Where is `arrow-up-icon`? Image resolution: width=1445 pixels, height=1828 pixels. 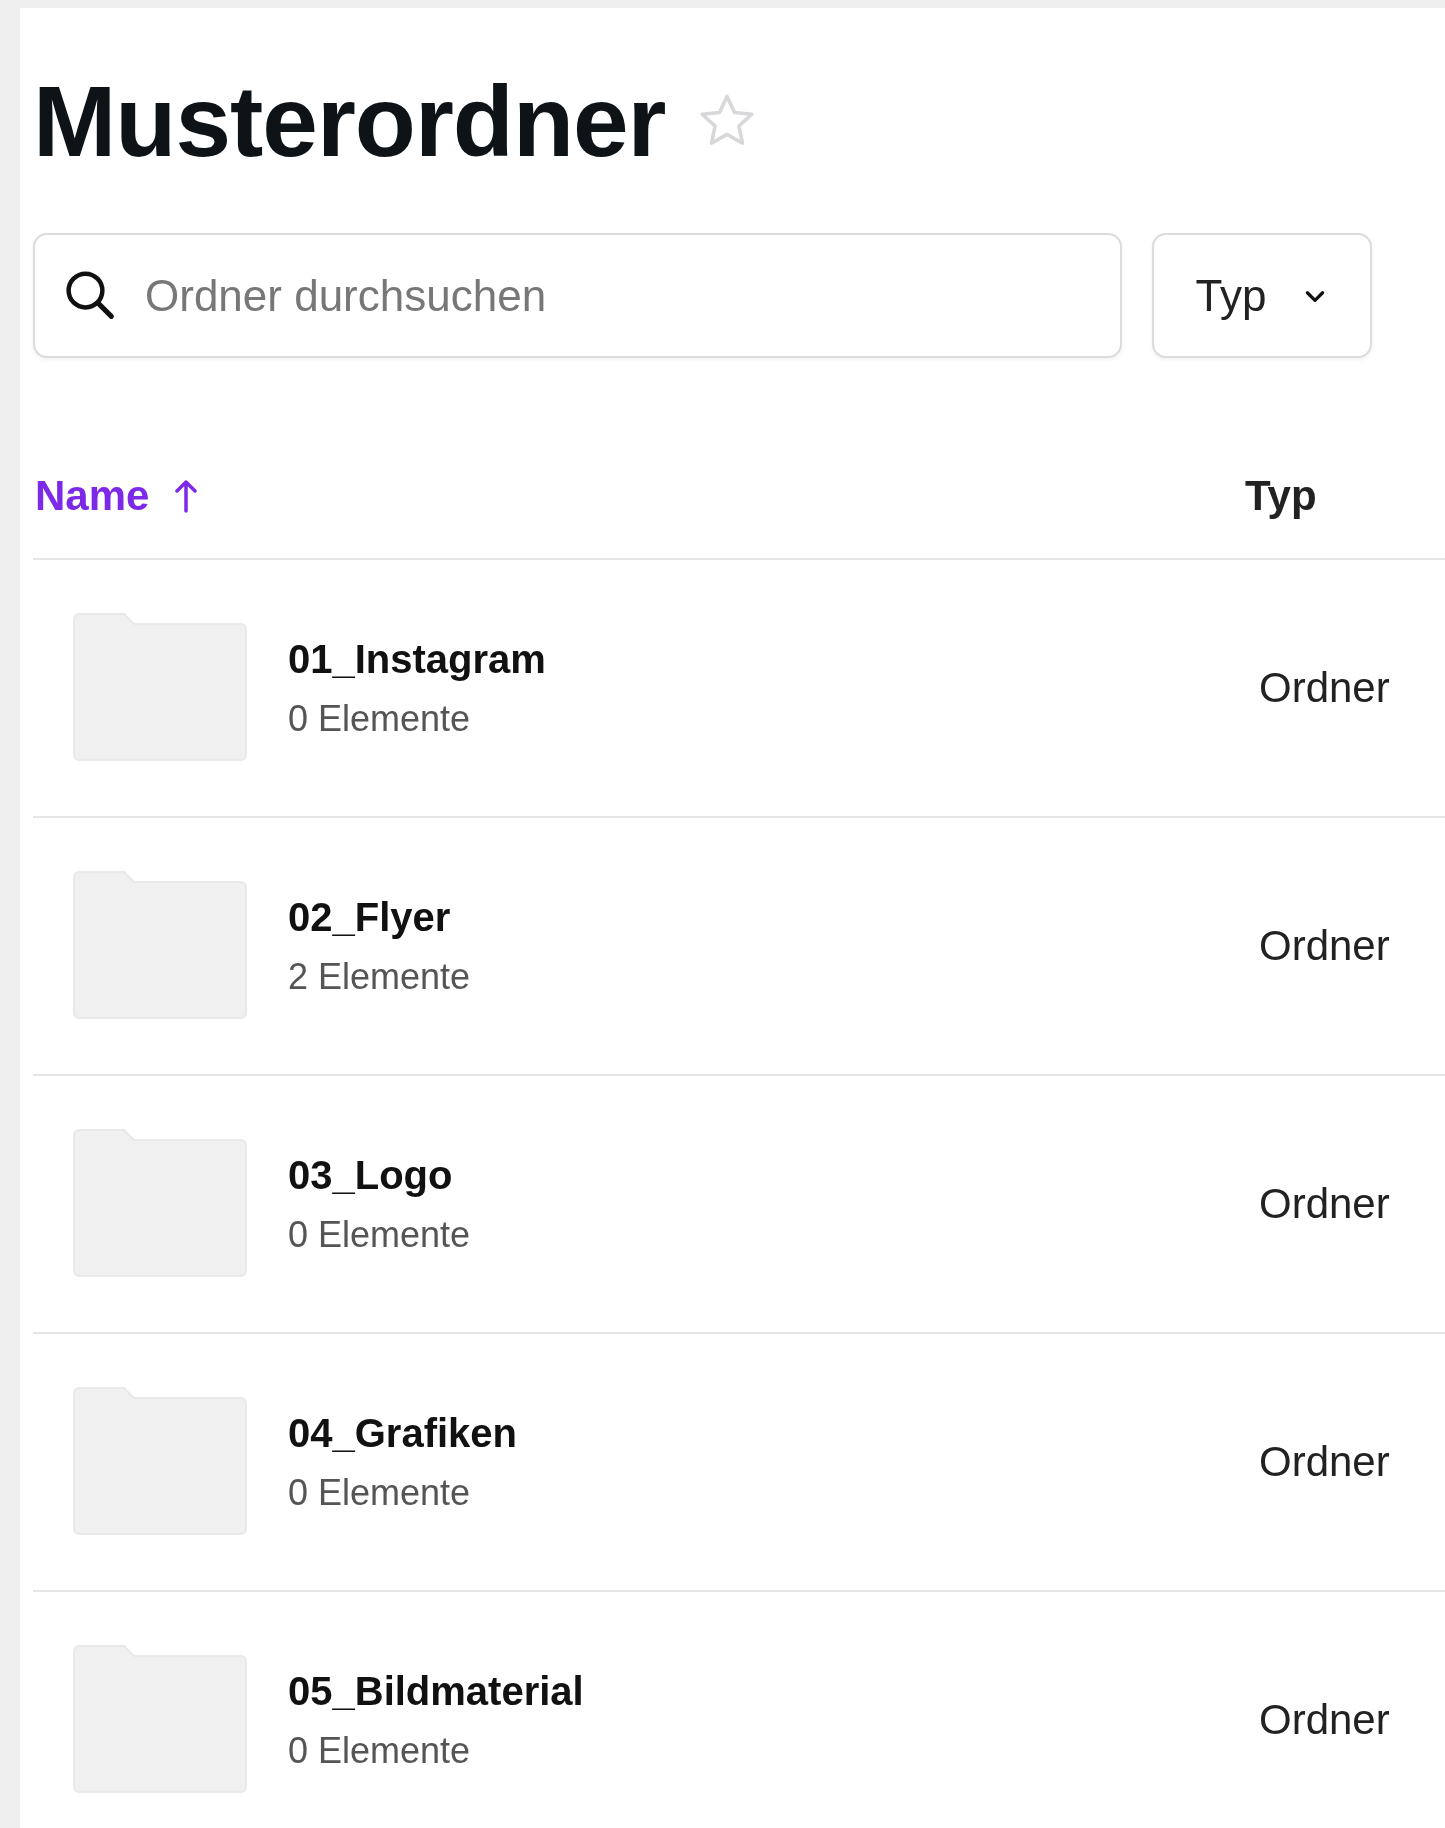
arrow-up-icon is located at coordinates (186, 496).